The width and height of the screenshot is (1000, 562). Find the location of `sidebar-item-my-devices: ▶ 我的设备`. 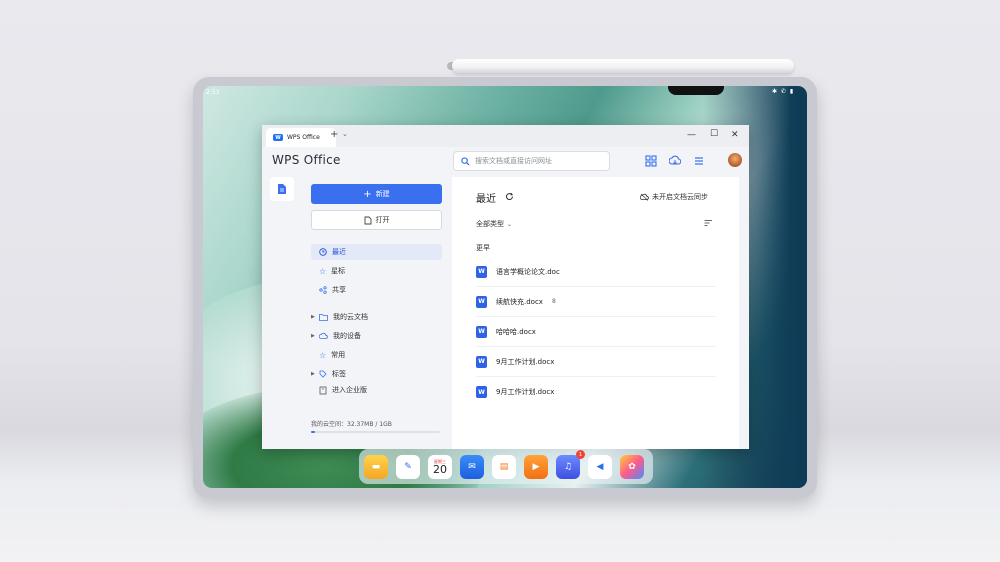

sidebar-item-my-devices: ▶ 我的设备 is located at coordinates (376, 336).